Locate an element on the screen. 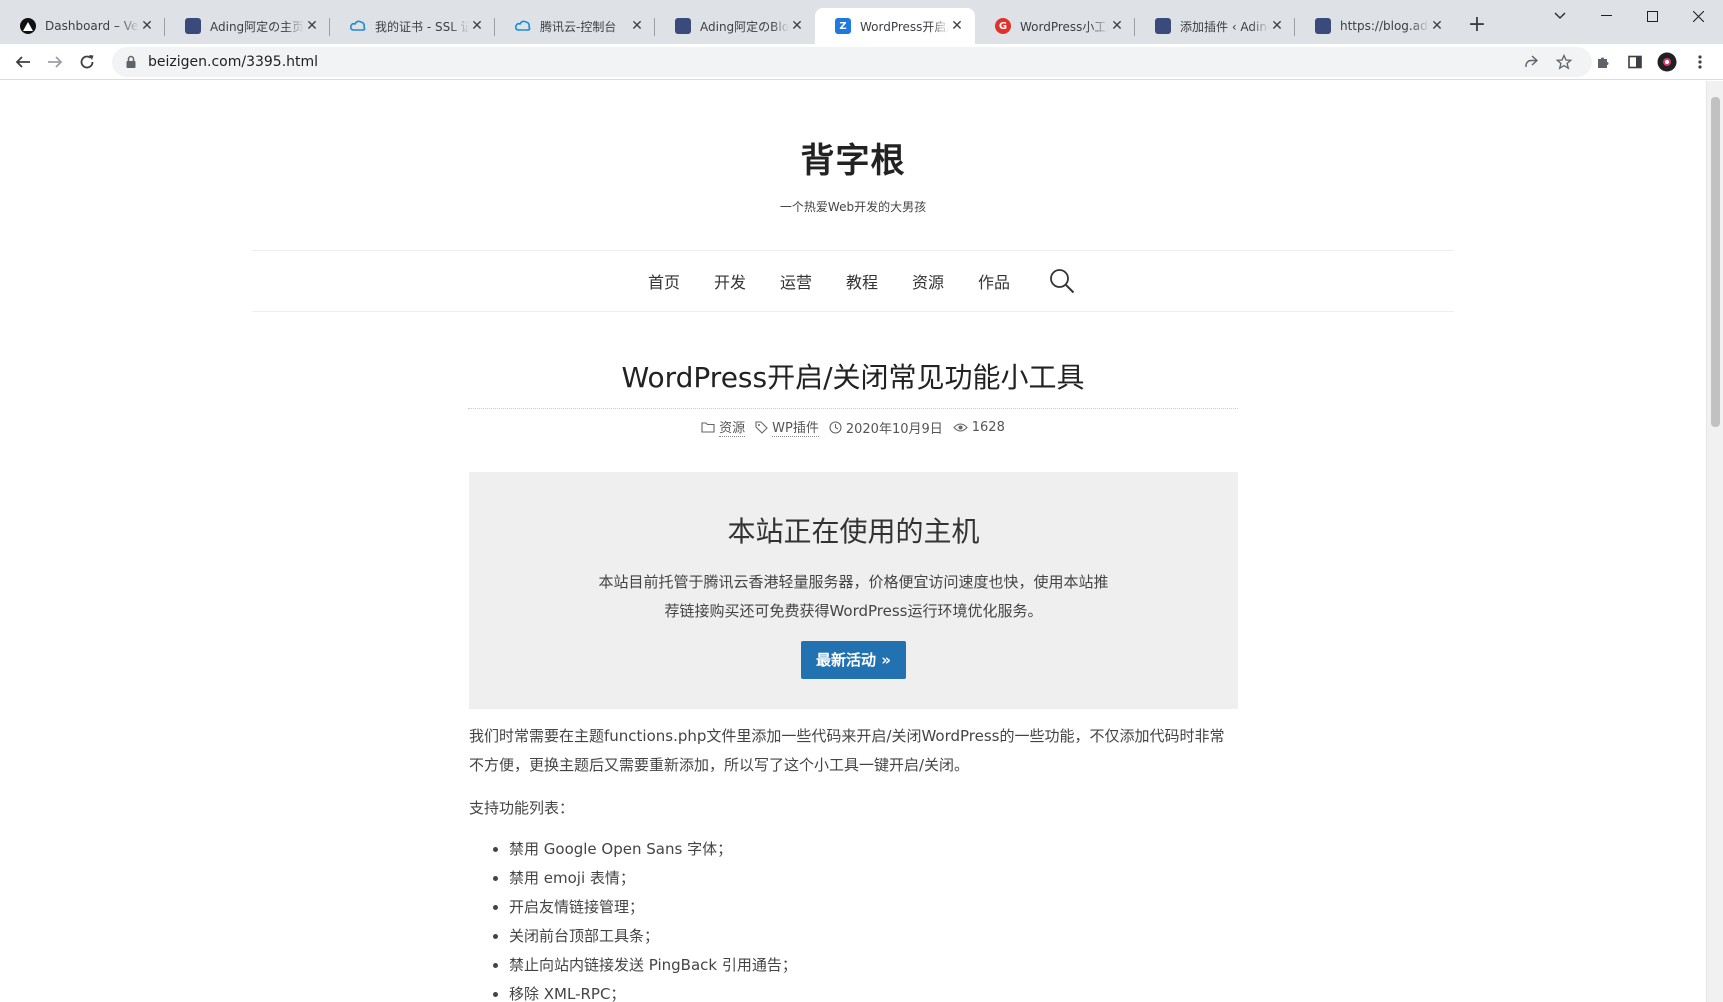  url-text: beizigen.com/3395.html is located at coordinates (233, 62).